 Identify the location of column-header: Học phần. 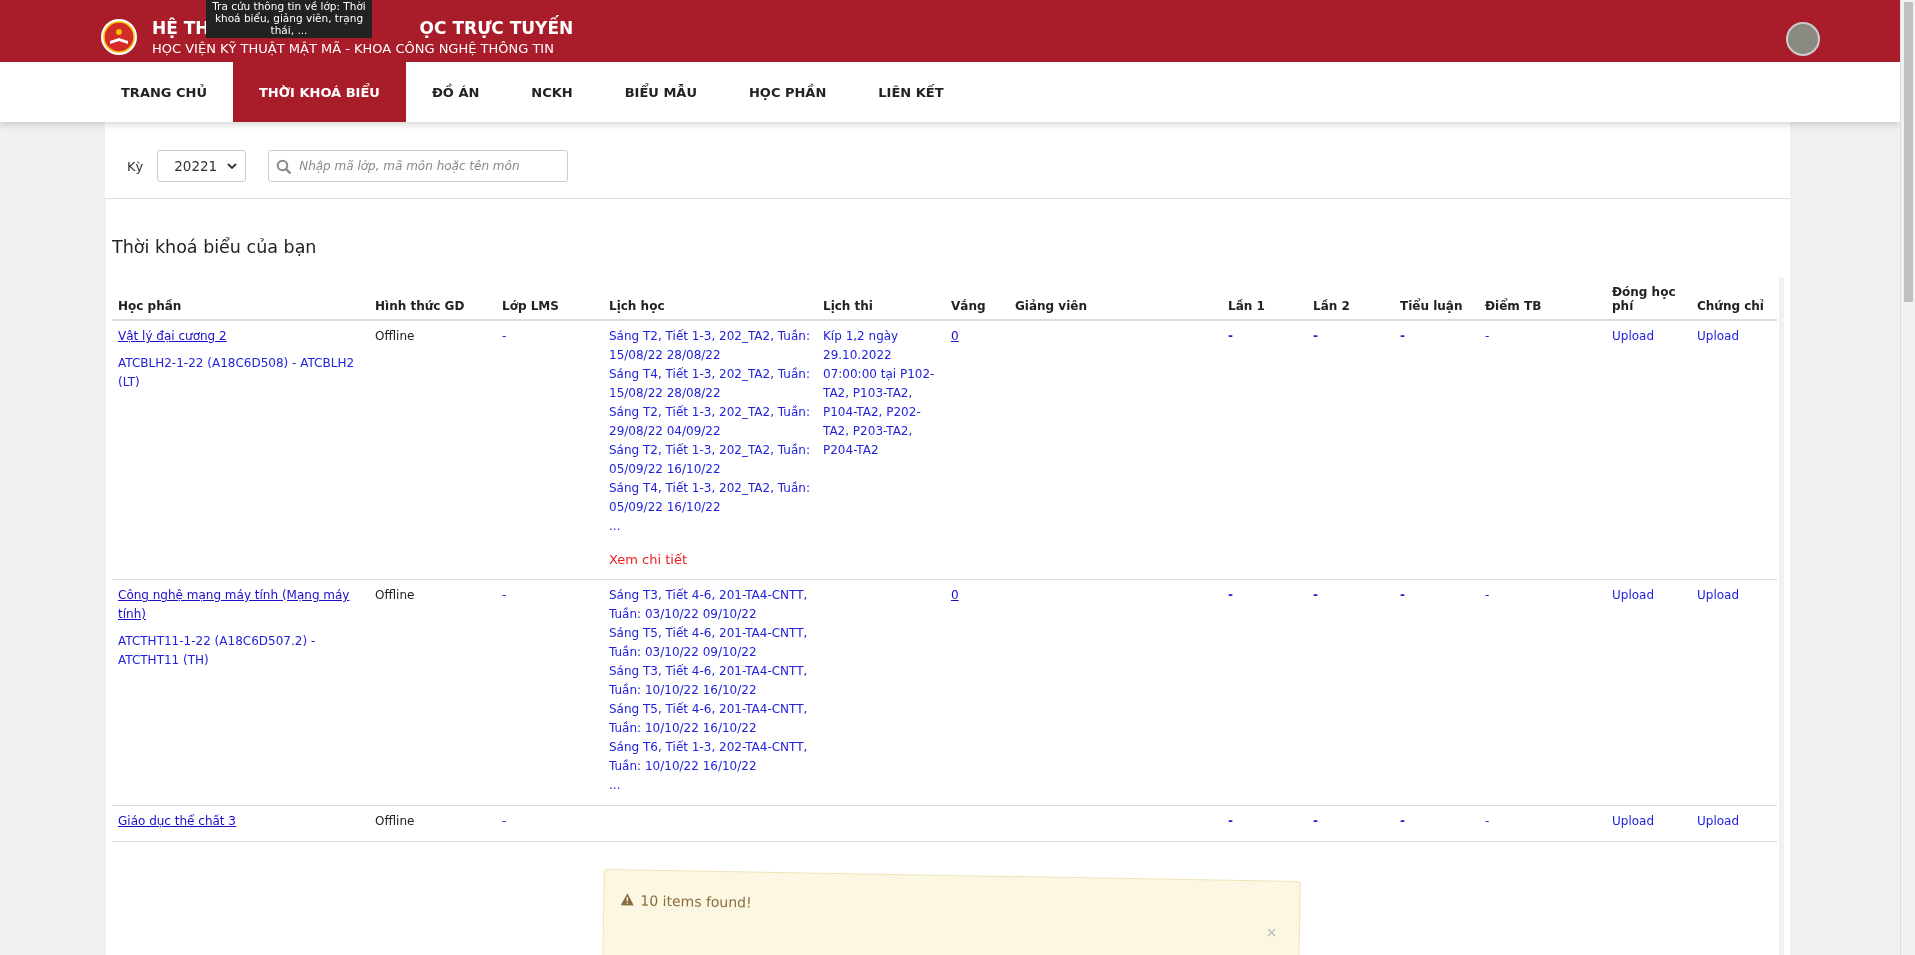
(240, 298).